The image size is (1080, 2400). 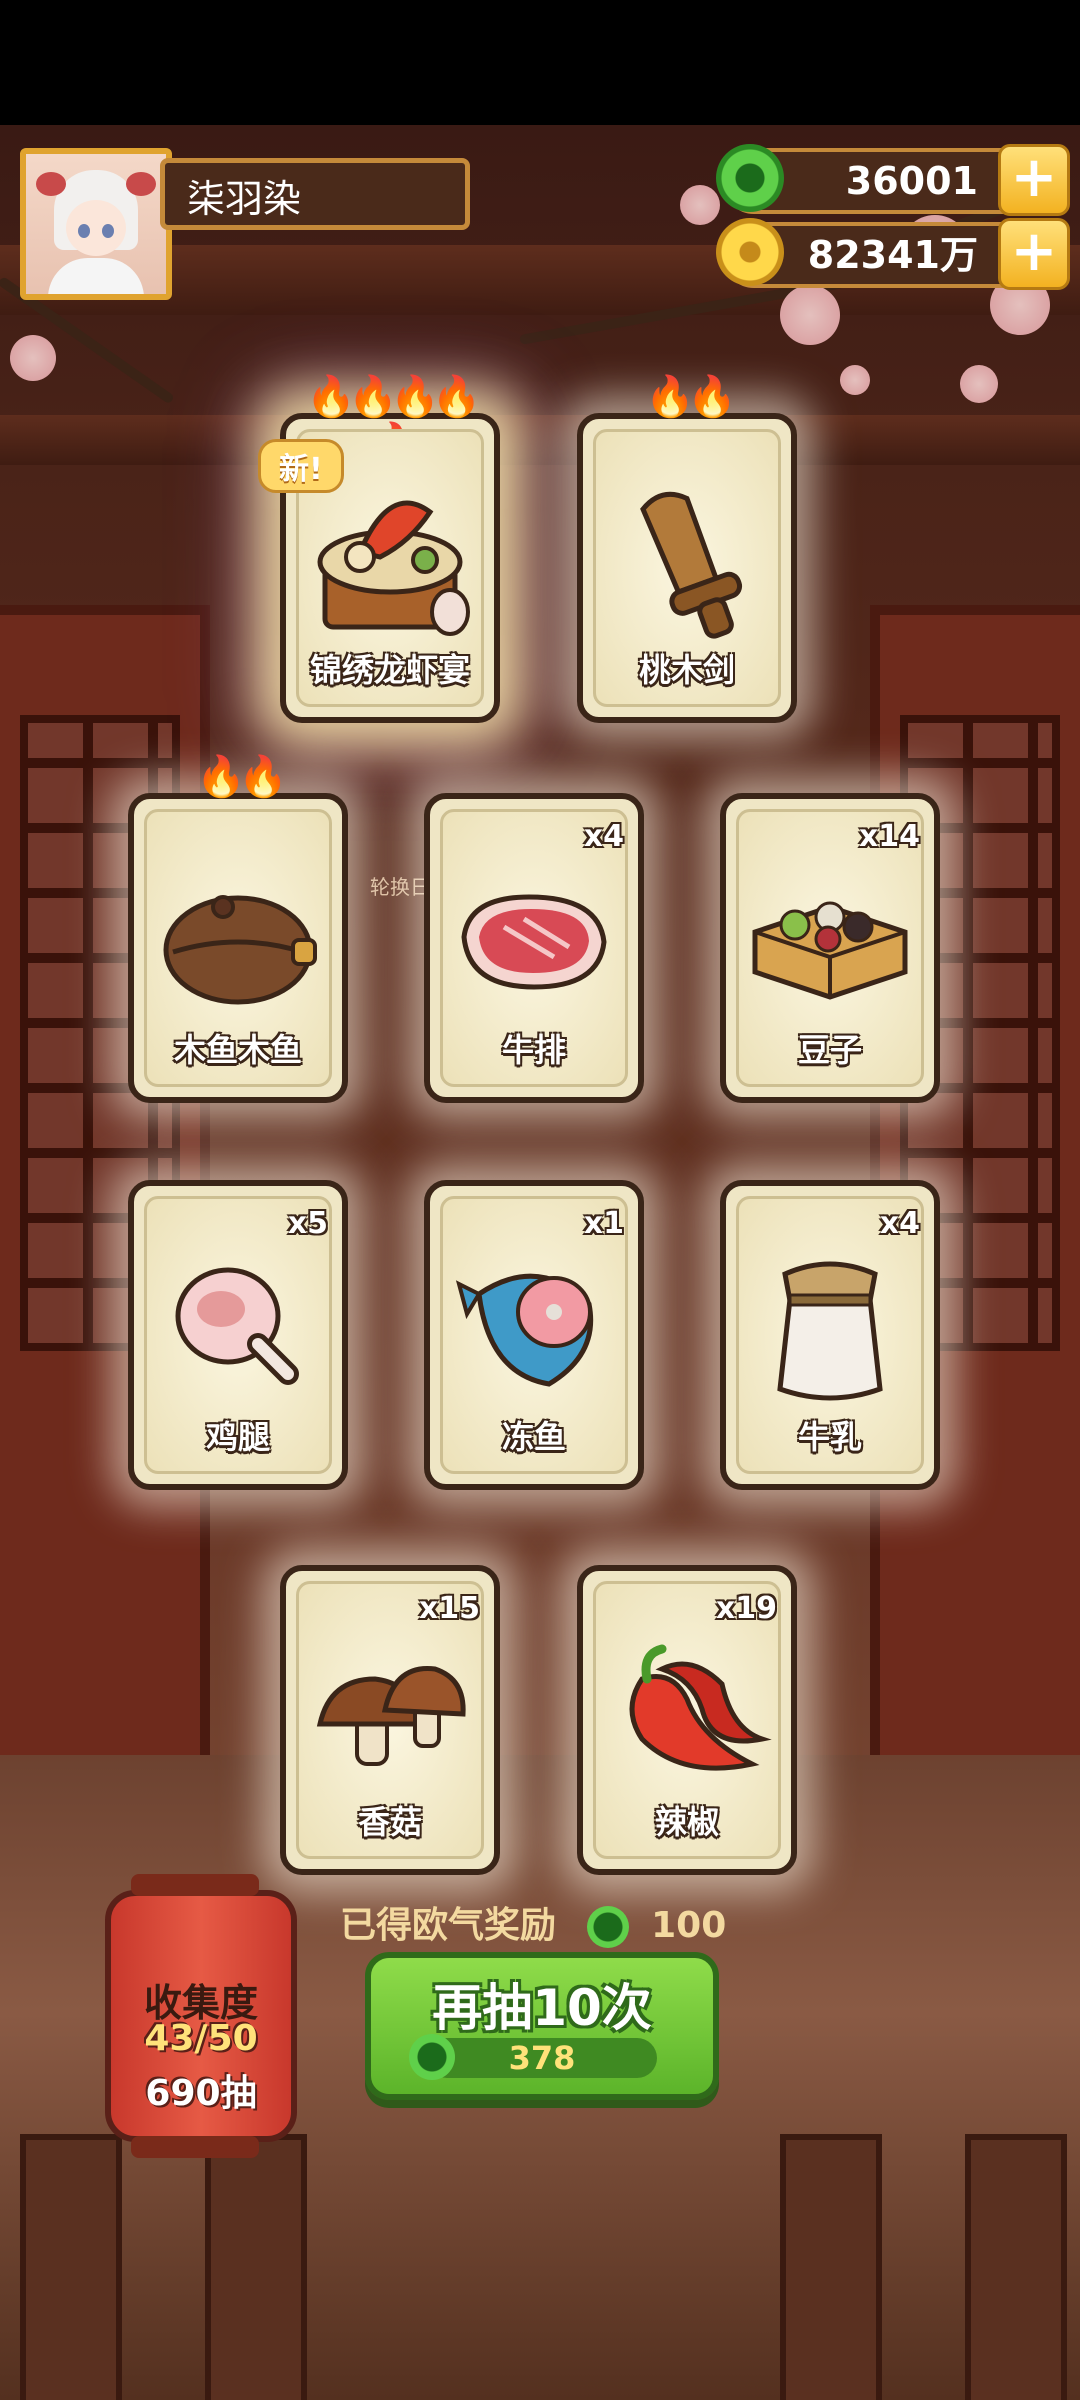 I want to click on luck-reward-value: 100, so click(x=689, y=1925).